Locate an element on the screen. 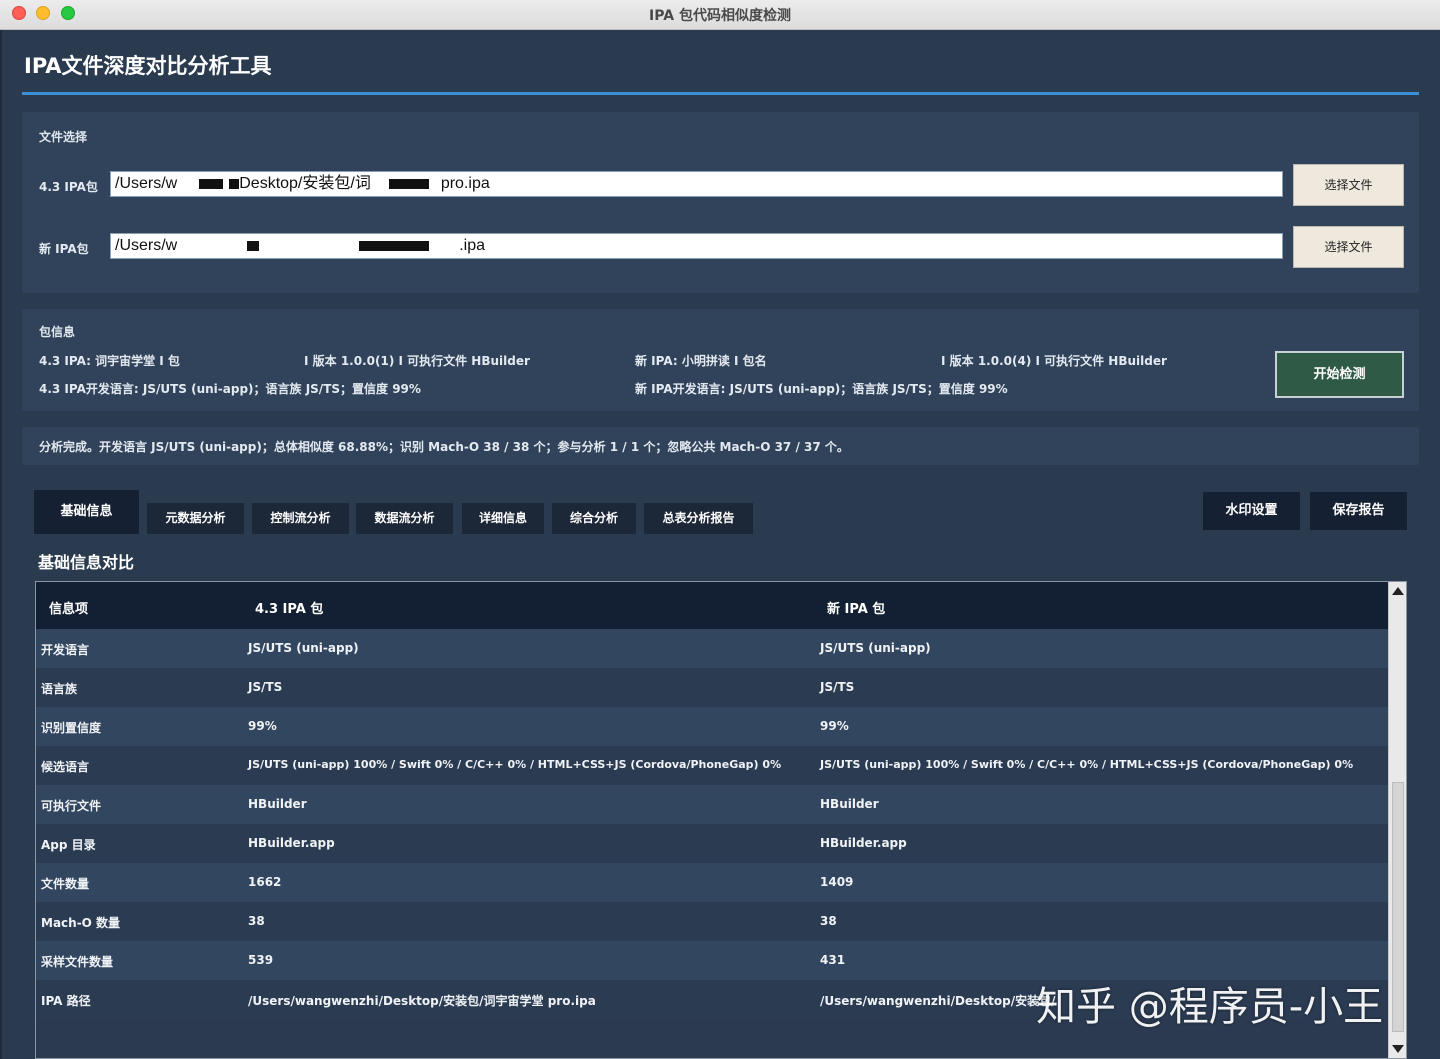 This screenshot has width=1440, height=1059. old-ipa-info: 4.3 IPA: 词宇宙学堂 I 包 is located at coordinates (109, 361).